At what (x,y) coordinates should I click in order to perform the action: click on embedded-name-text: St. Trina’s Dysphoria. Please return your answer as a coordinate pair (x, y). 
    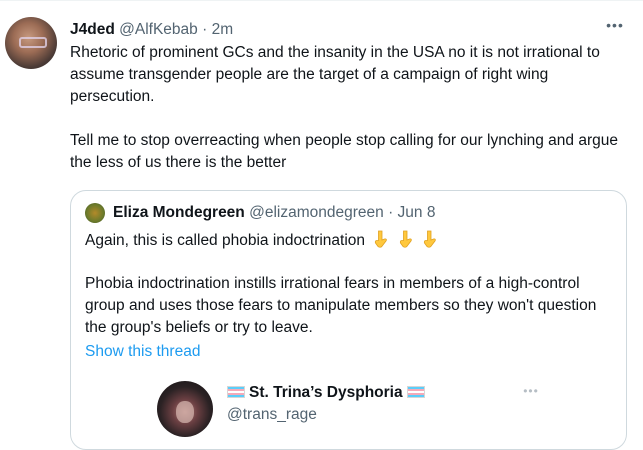
    Looking at the image, I should click on (326, 392).